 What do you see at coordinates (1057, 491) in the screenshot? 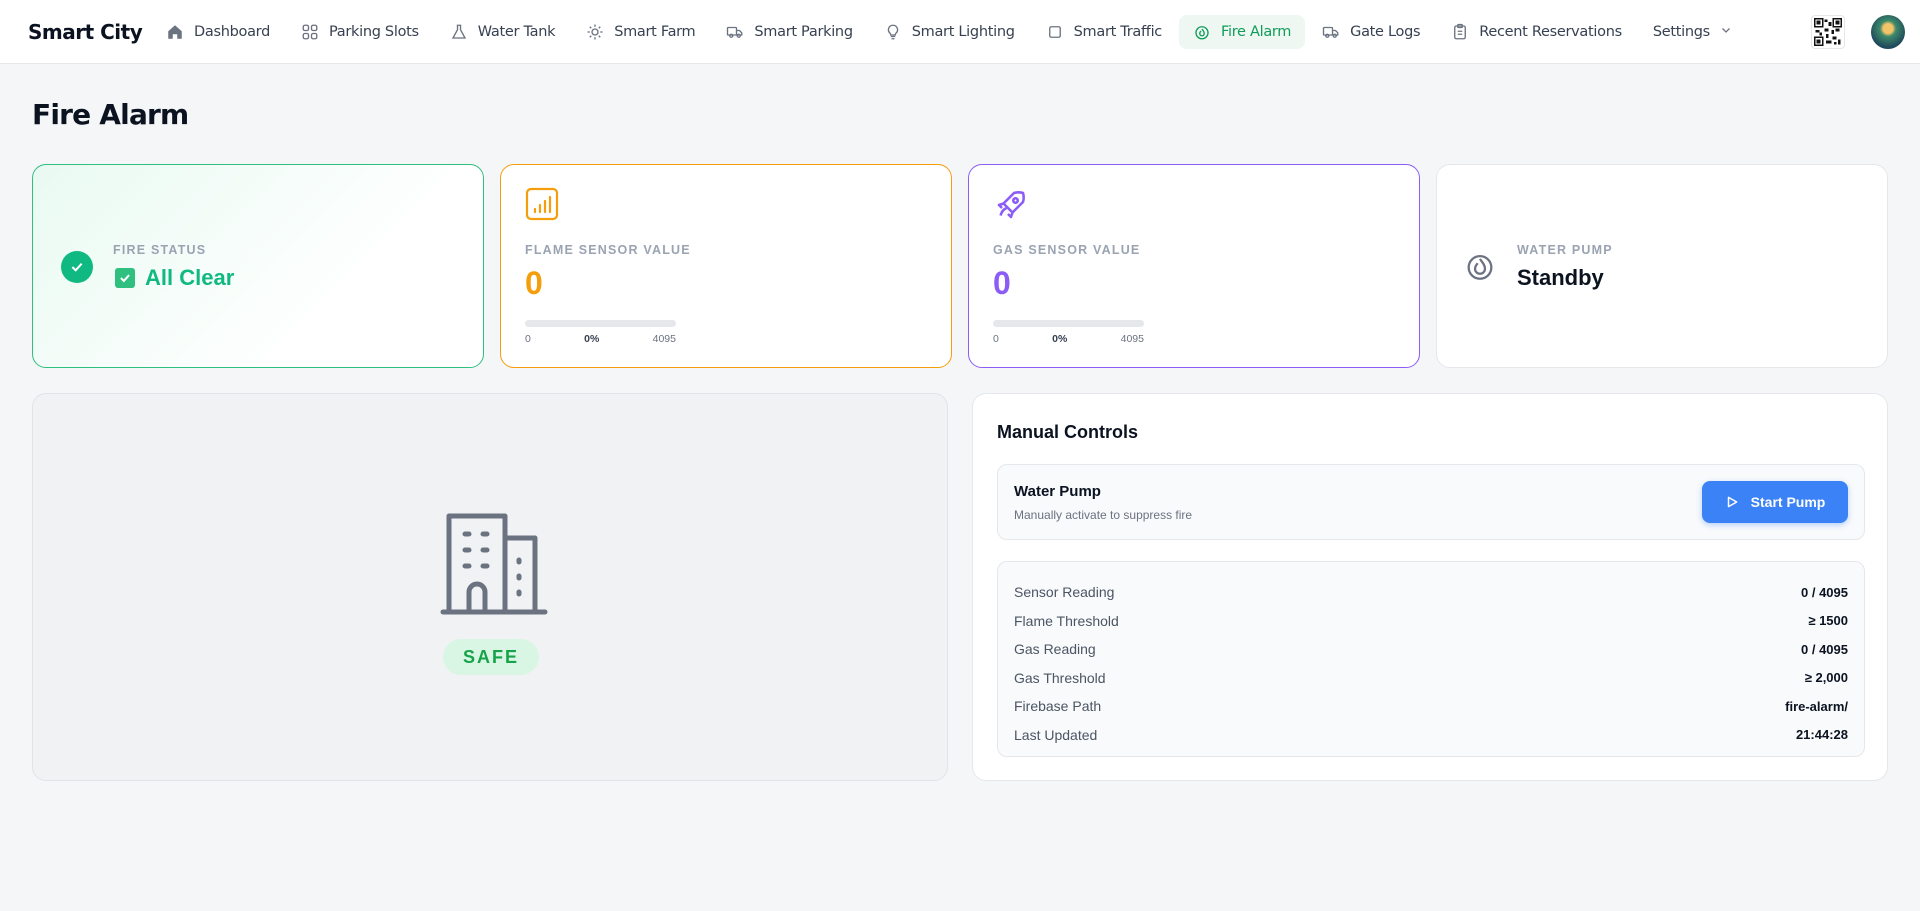
I see `pump-control-title: Water Pump` at bounding box center [1057, 491].